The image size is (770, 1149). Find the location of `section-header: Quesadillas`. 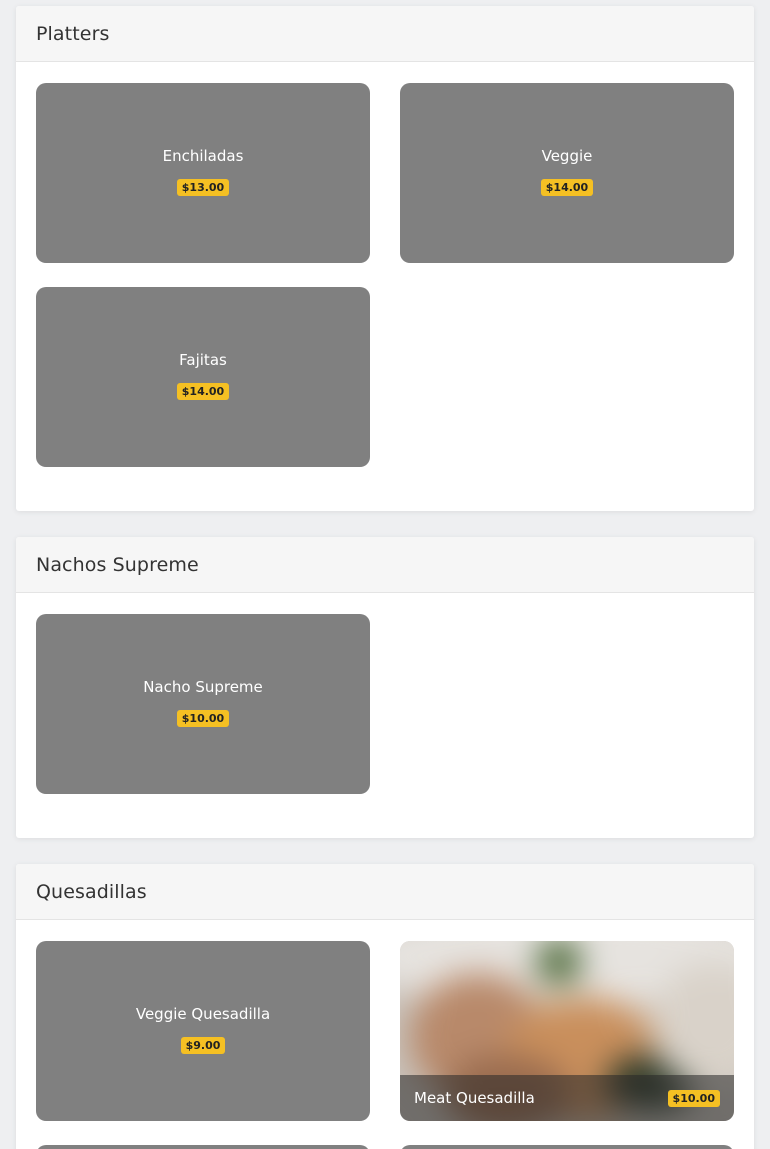

section-header: Quesadillas is located at coordinates (385, 892).